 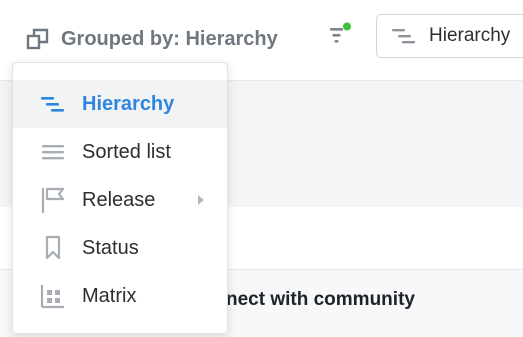 I want to click on menu-item-release: Release, so click(x=120, y=200).